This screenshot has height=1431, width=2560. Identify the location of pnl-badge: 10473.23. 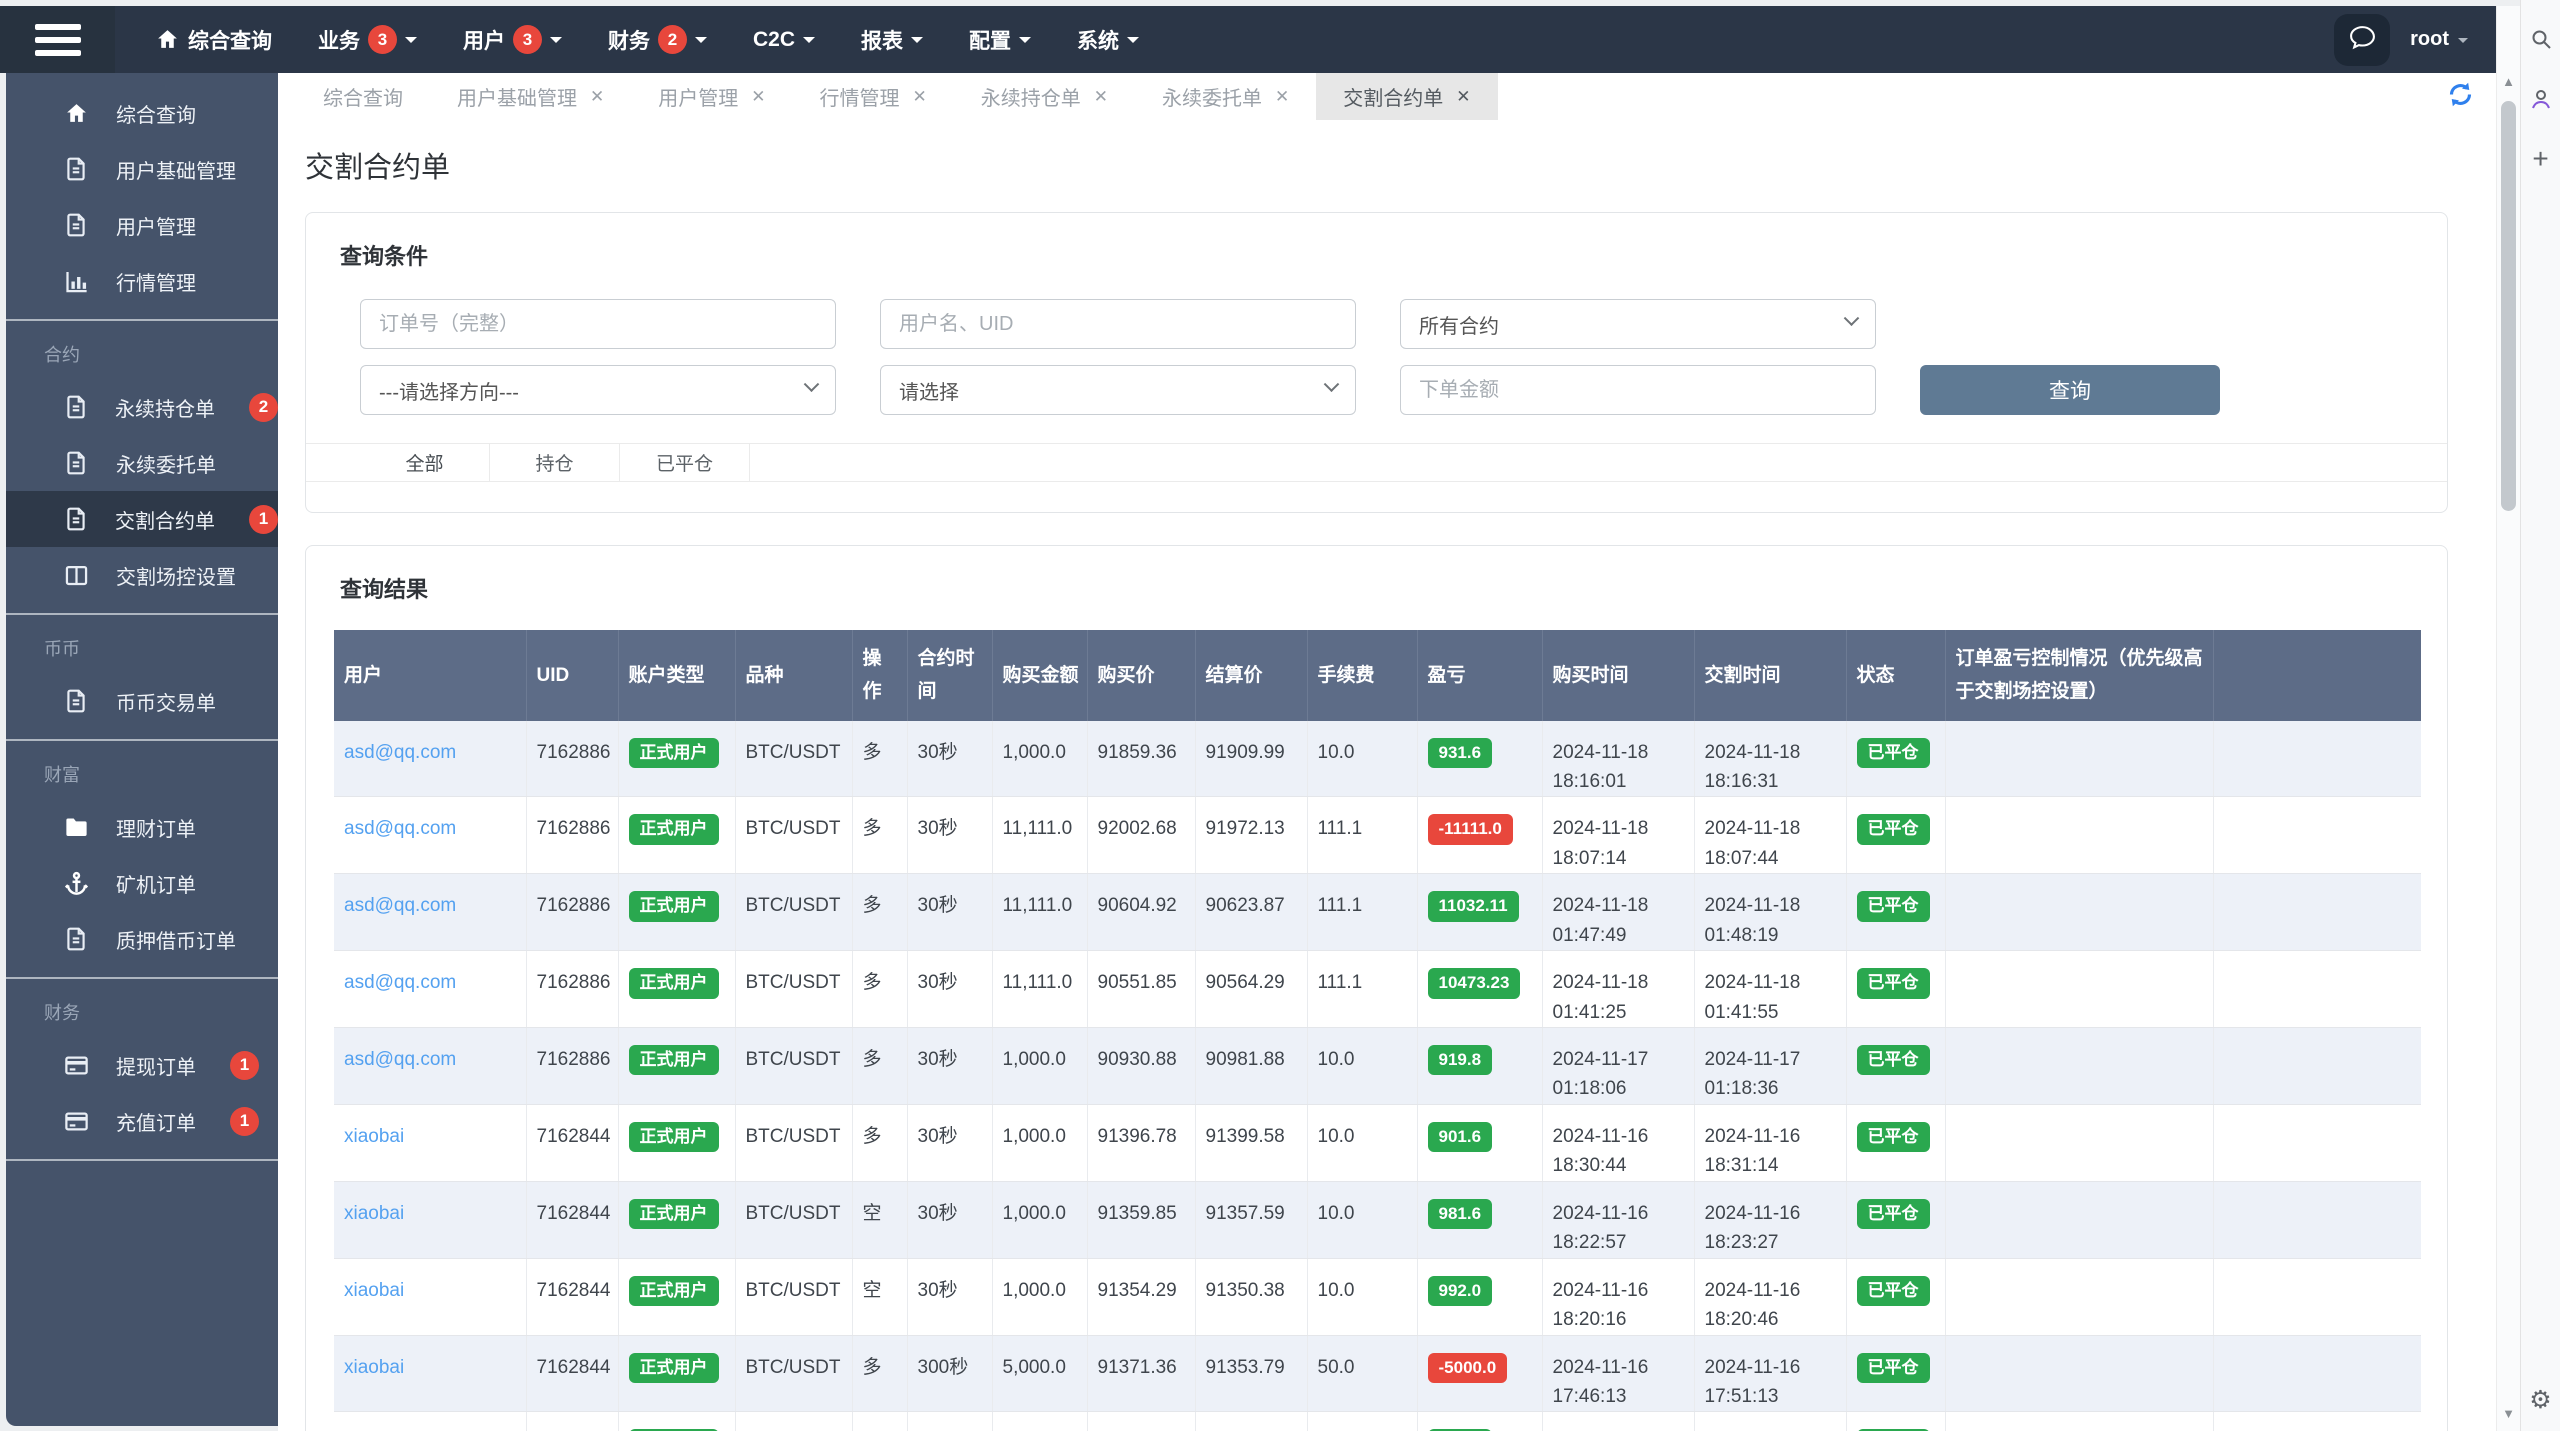
(1474, 983).